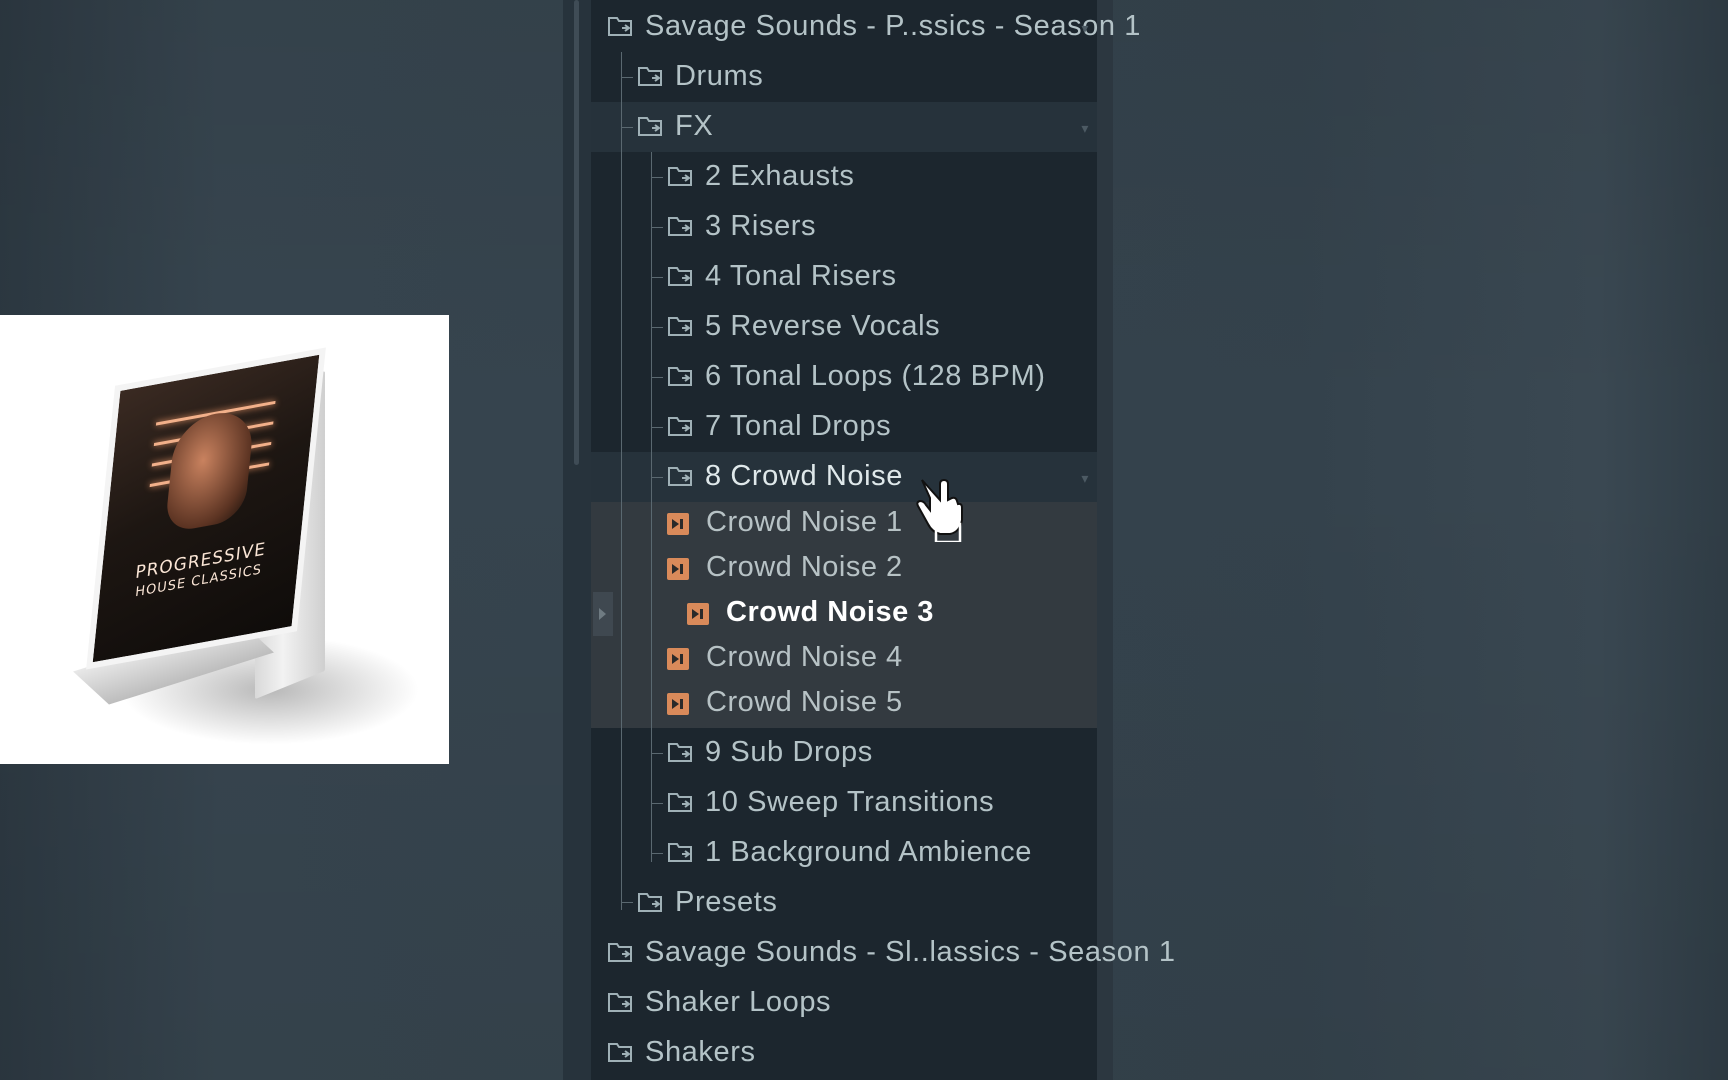 Image resolution: width=1728 pixels, height=1080 pixels. Describe the element at coordinates (844, 903) in the screenshot. I see `folder-item: Presets` at that location.